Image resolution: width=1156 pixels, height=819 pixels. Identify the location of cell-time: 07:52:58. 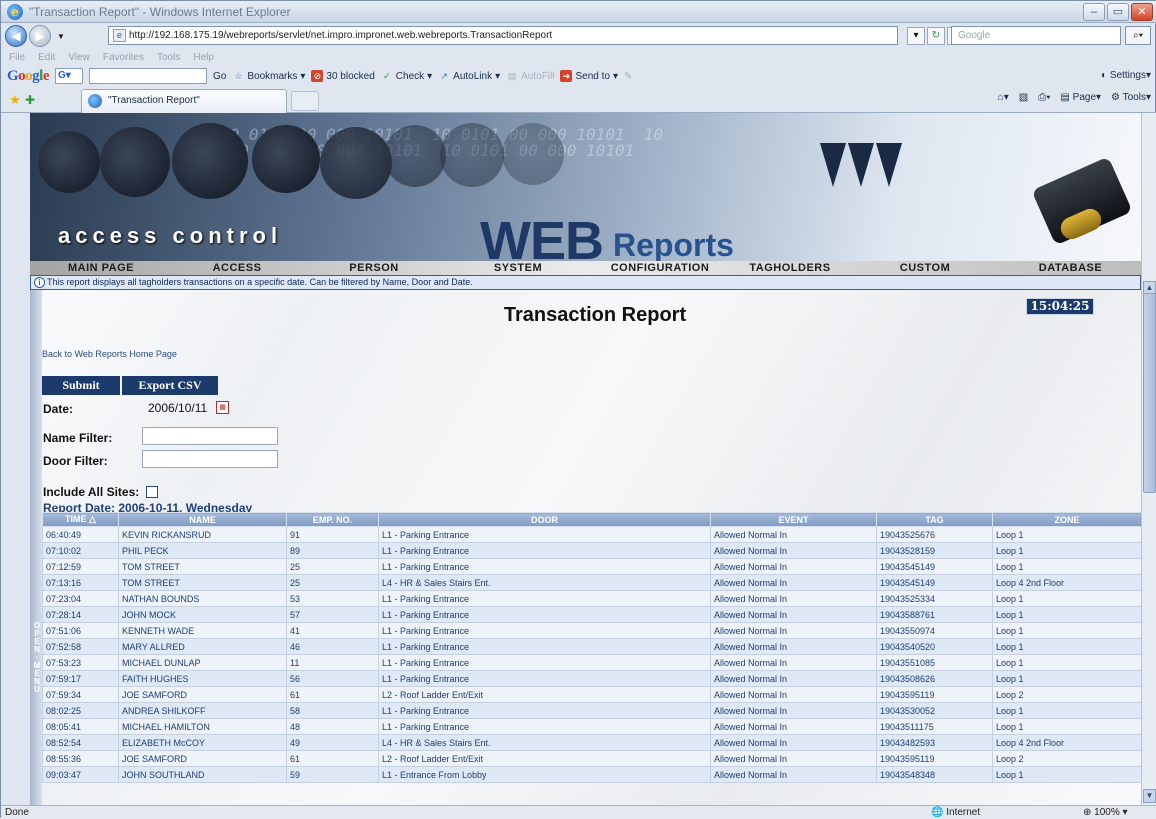
(80, 646).